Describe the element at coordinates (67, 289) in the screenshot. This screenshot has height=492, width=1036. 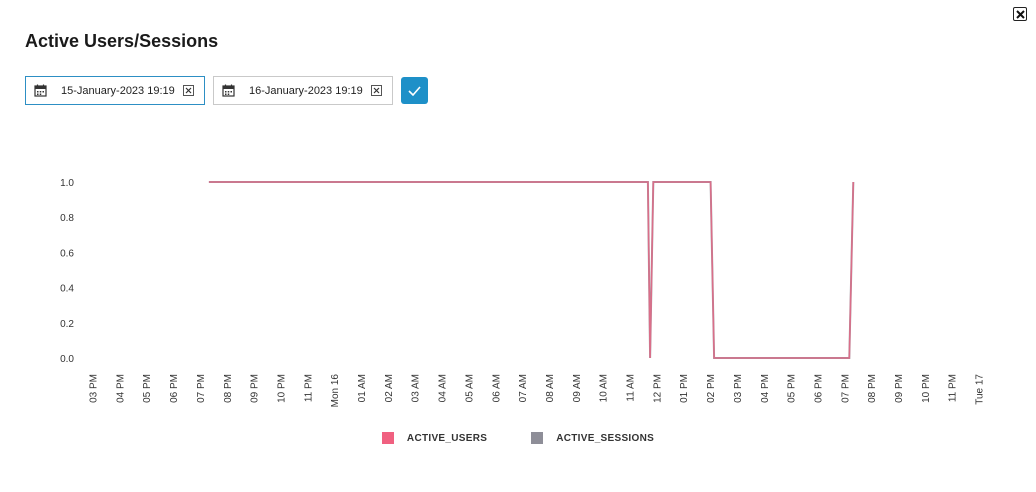
I see `y-tick-label: 0.4` at that location.